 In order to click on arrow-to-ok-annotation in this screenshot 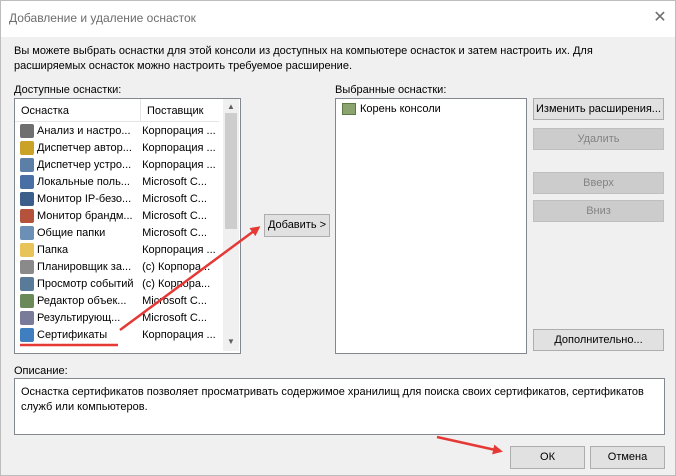, I will do `click(469, 445)`.